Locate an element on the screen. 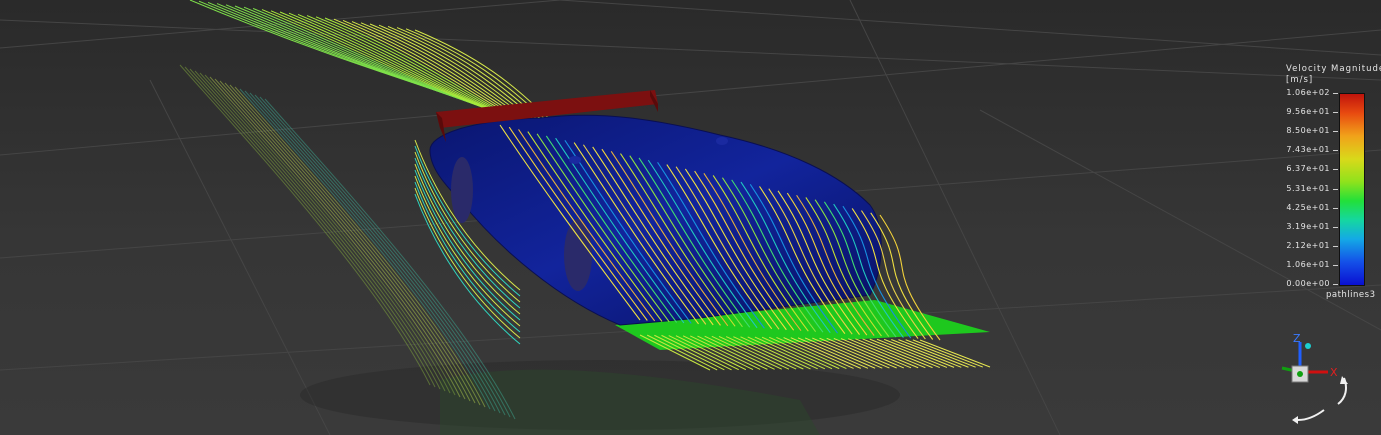 The width and height of the screenshot is (1381, 435). z-axis-label: Z is located at coordinates (1297, 338).